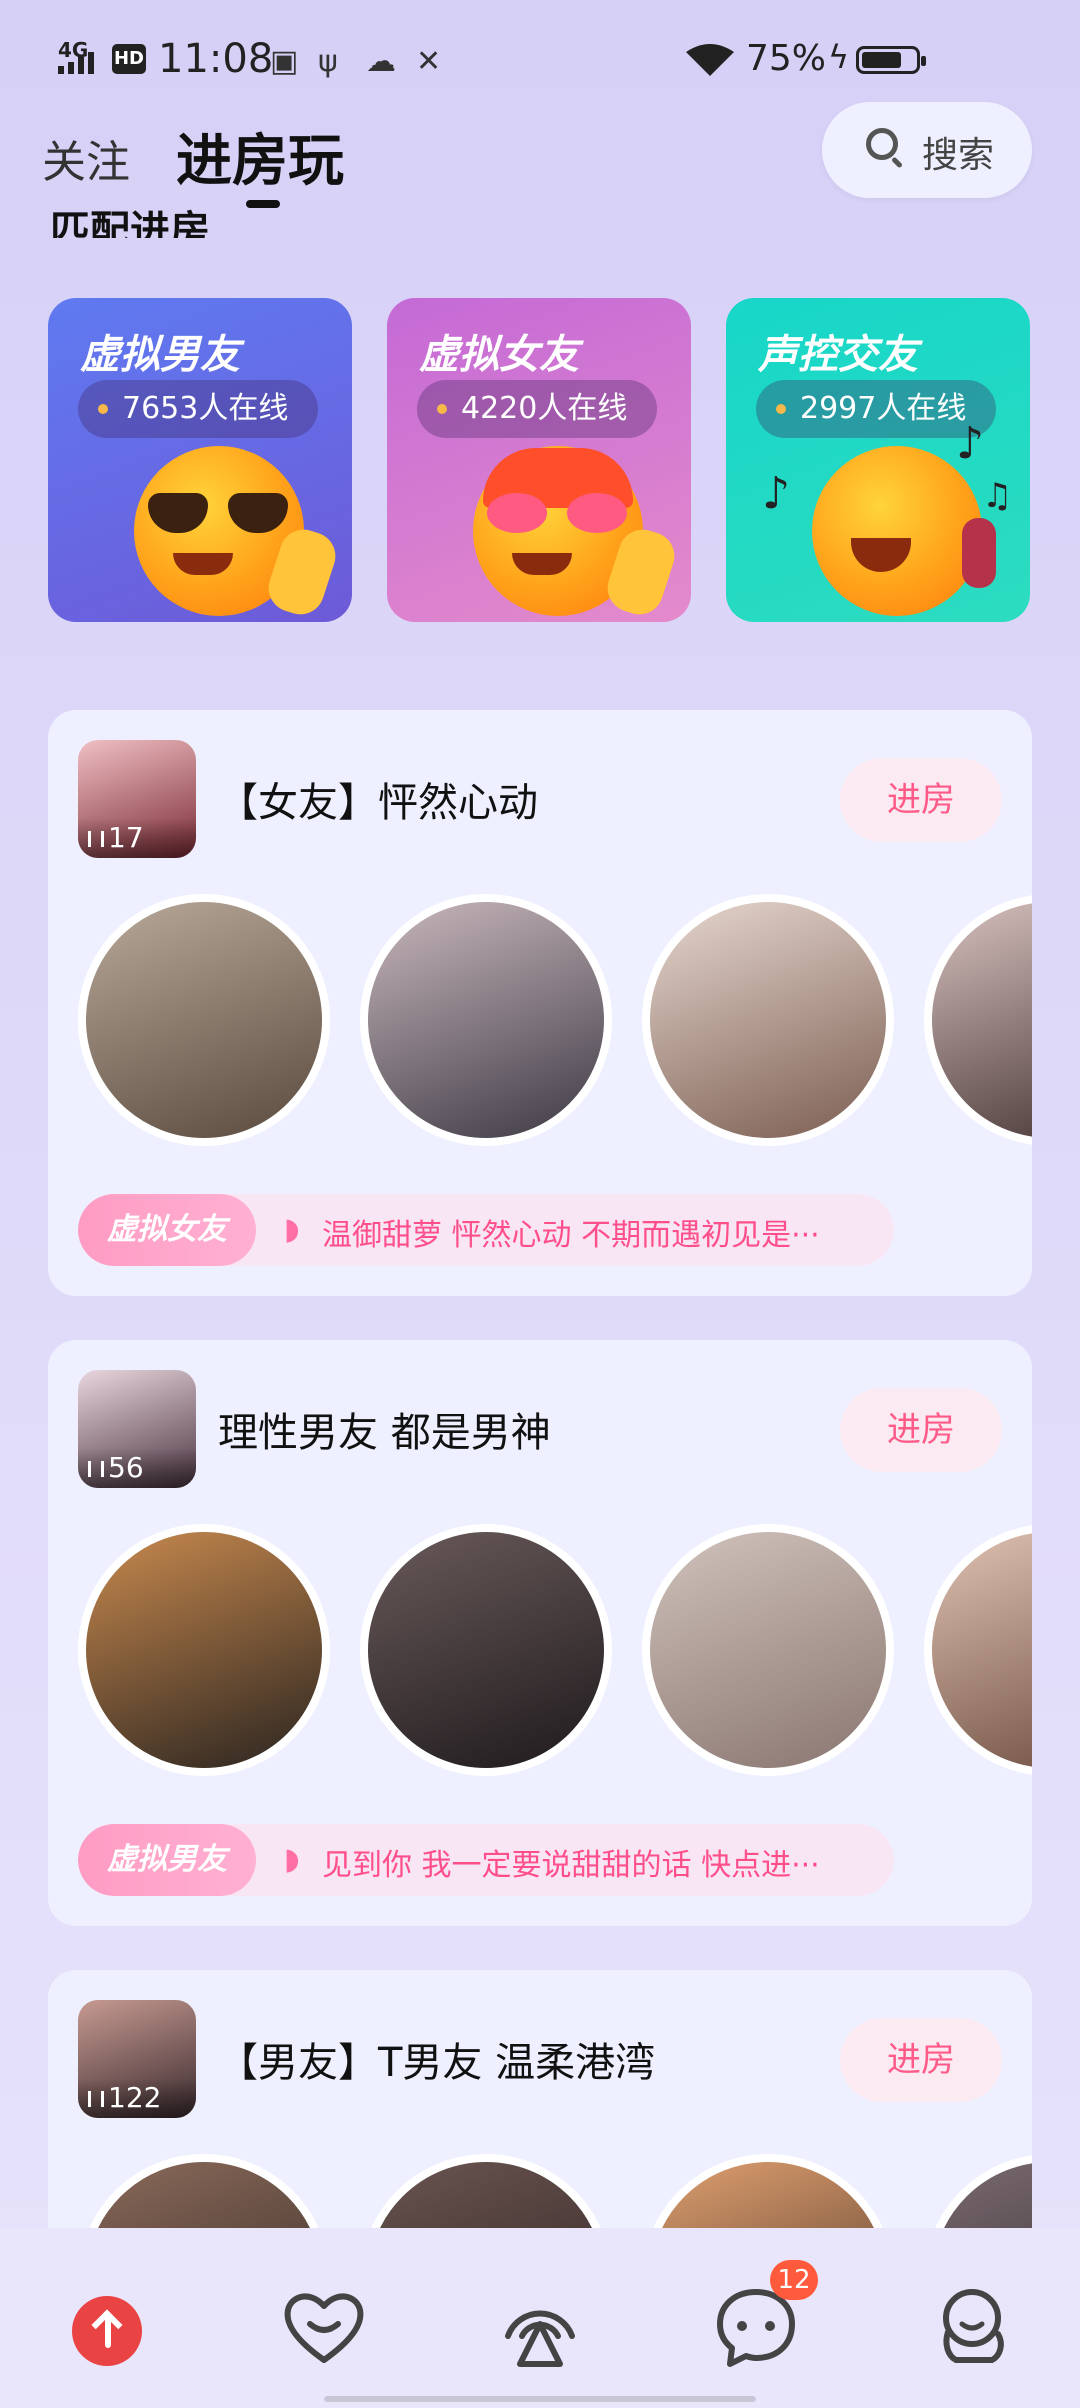 This screenshot has width=1080, height=2408. What do you see at coordinates (130, 223) in the screenshot?
I see `section-title: 匹配进房` at bounding box center [130, 223].